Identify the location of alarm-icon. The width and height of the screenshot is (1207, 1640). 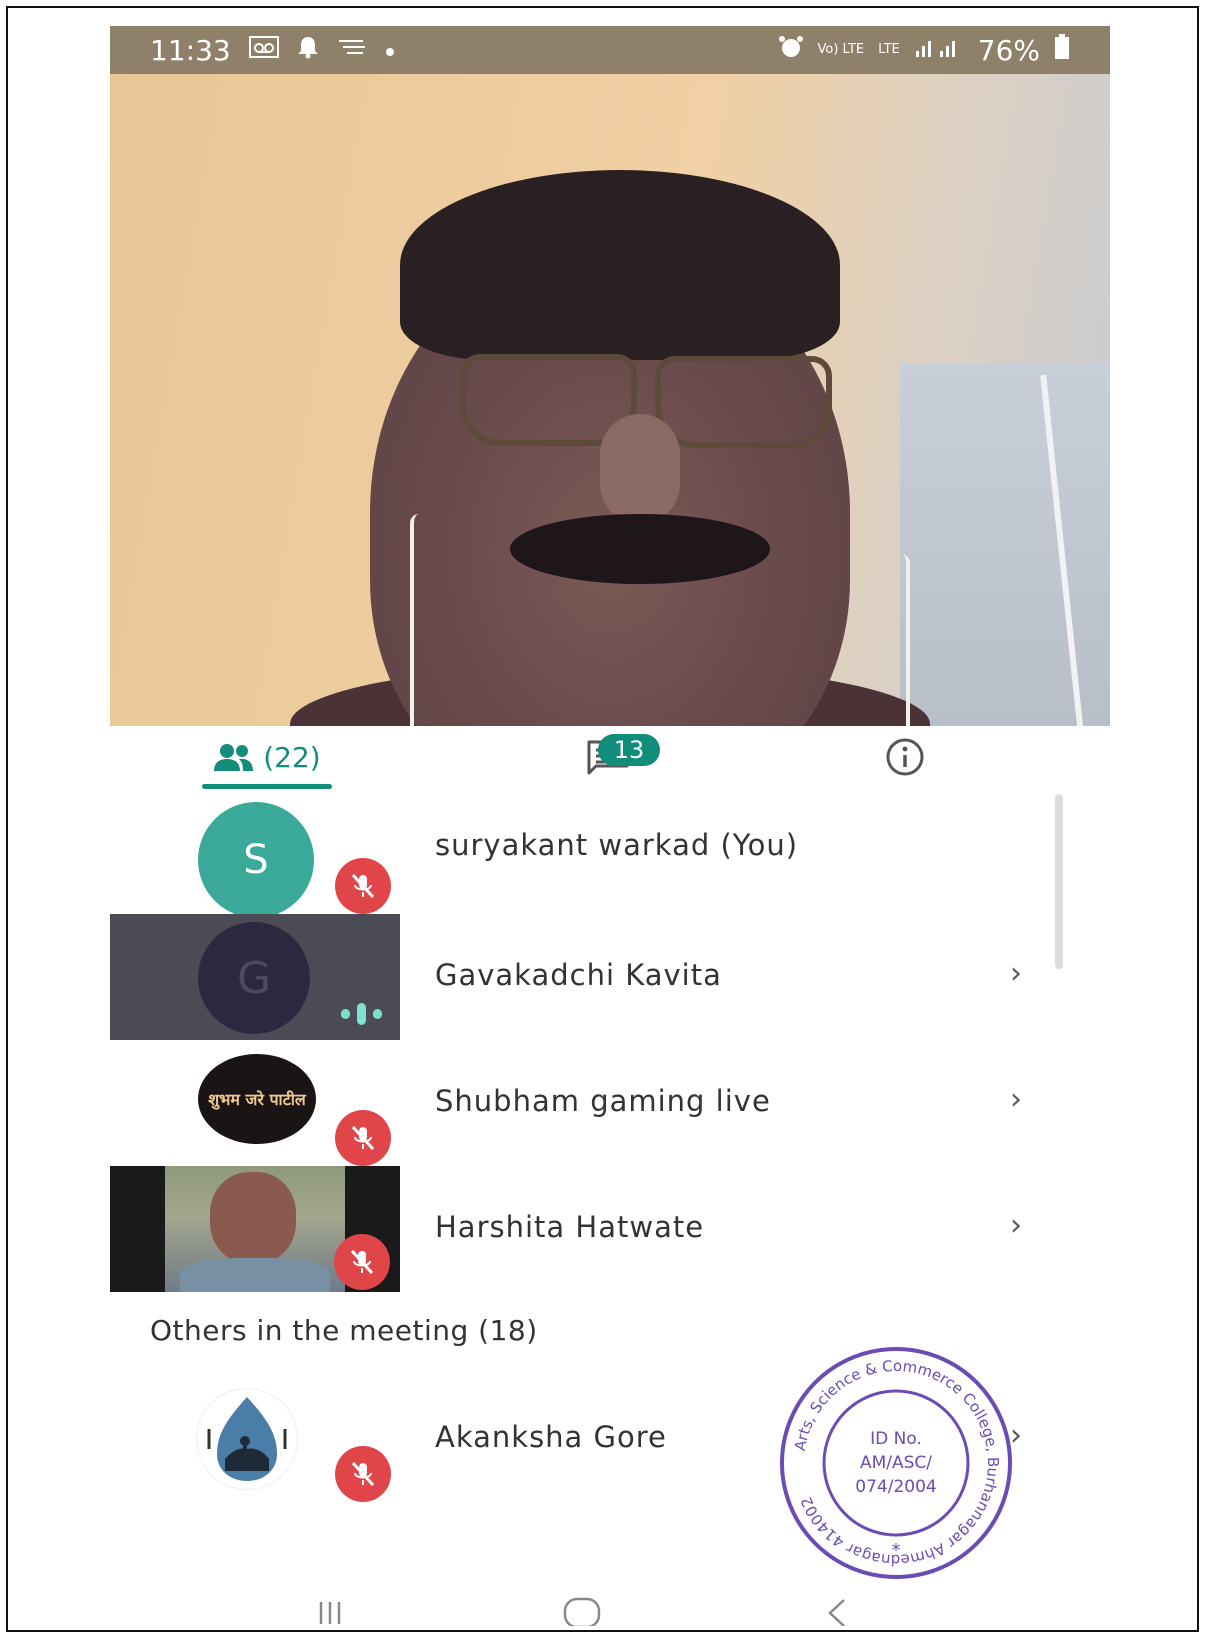
(791, 50).